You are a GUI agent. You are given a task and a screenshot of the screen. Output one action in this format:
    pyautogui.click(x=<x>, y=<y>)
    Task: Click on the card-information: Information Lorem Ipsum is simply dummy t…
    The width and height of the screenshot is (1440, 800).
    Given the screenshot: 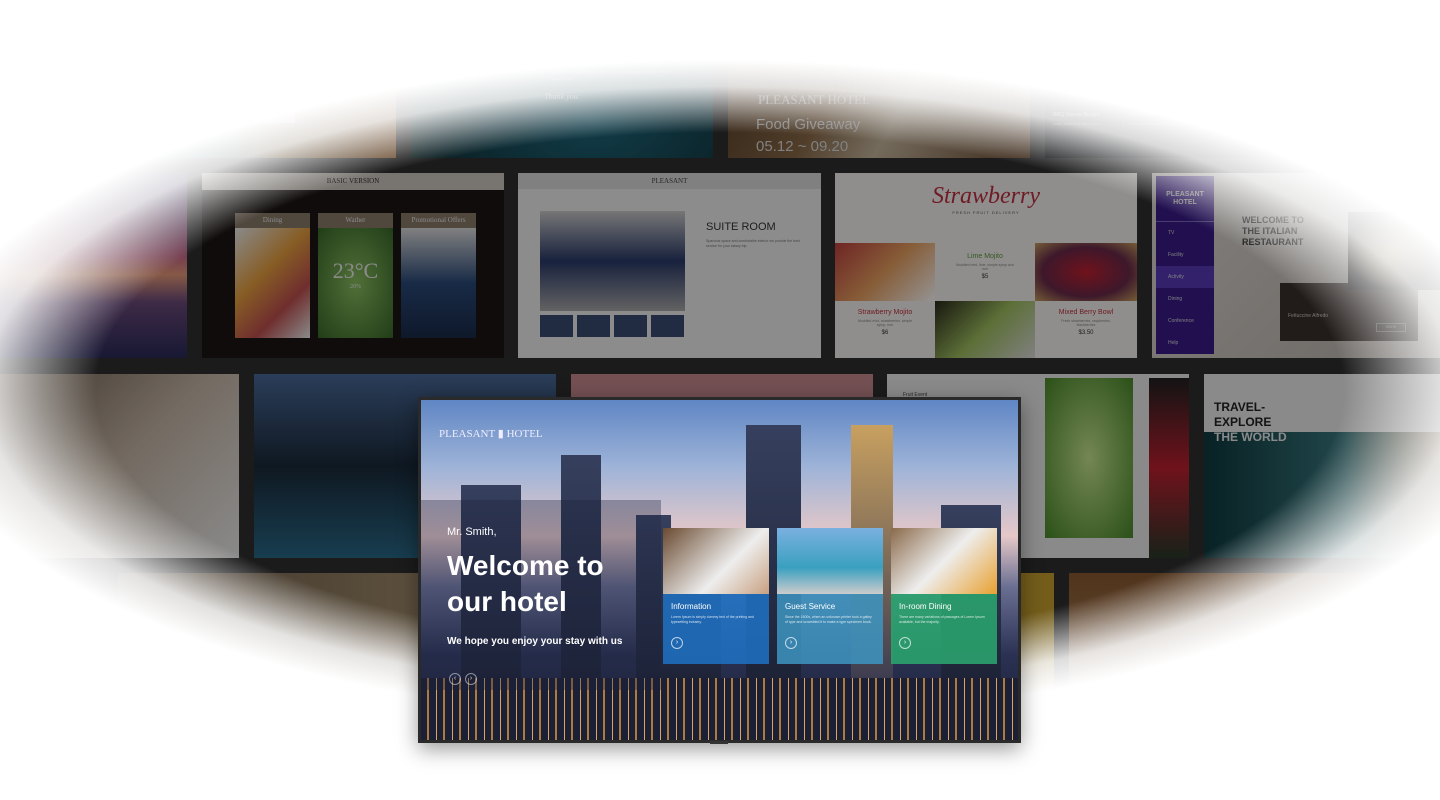 What is the action you would take?
    pyautogui.click(x=716, y=596)
    